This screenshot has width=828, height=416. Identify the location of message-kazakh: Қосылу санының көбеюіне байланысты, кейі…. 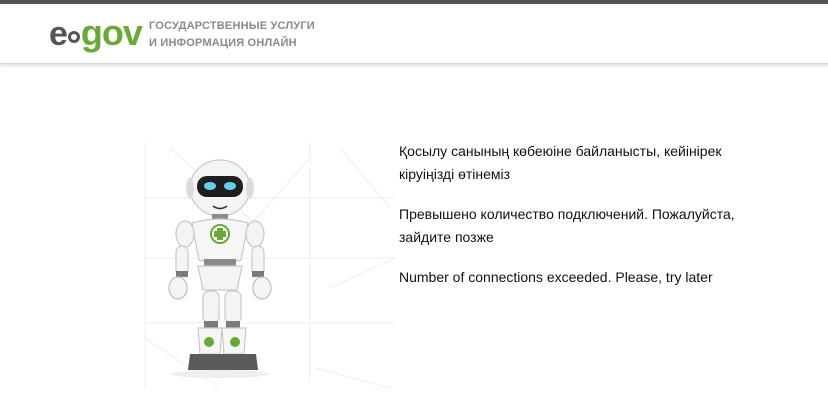
(560, 162).